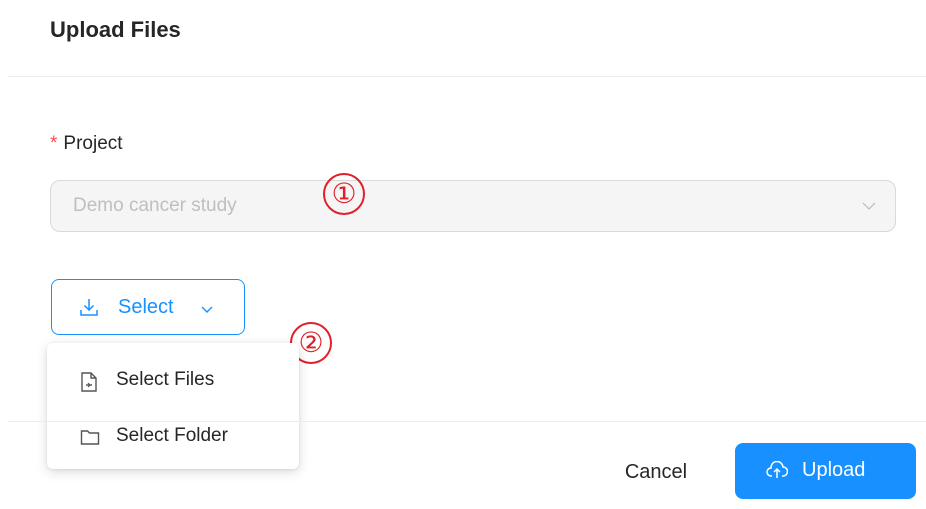 The image size is (926, 509). Describe the element at coordinates (93, 143) in the screenshot. I see `project-label-text: Project` at that location.